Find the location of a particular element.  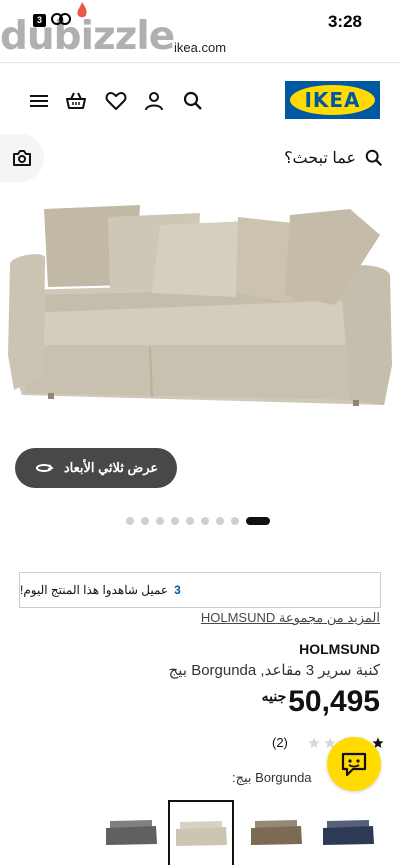

clock: 3:28 is located at coordinates (344, 21).